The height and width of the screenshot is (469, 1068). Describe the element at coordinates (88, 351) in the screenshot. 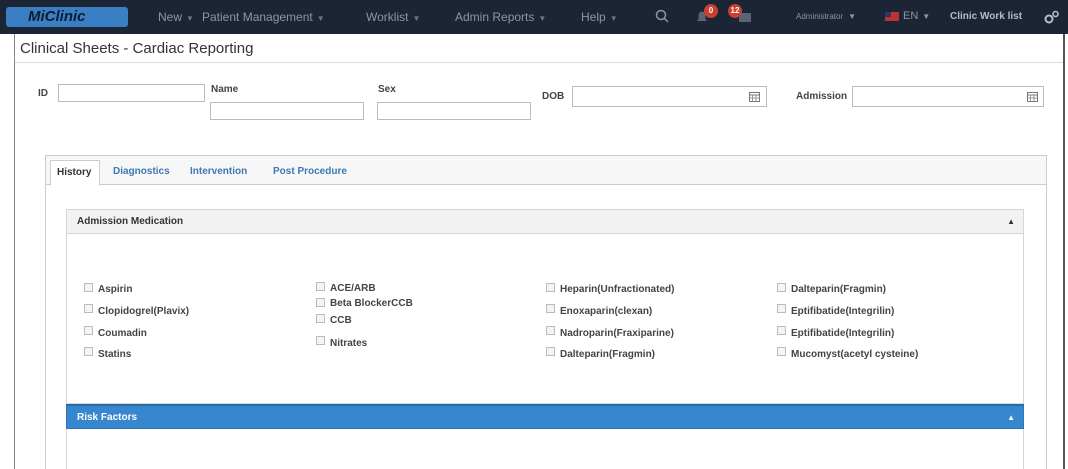

I see `checkbox-statins` at that location.